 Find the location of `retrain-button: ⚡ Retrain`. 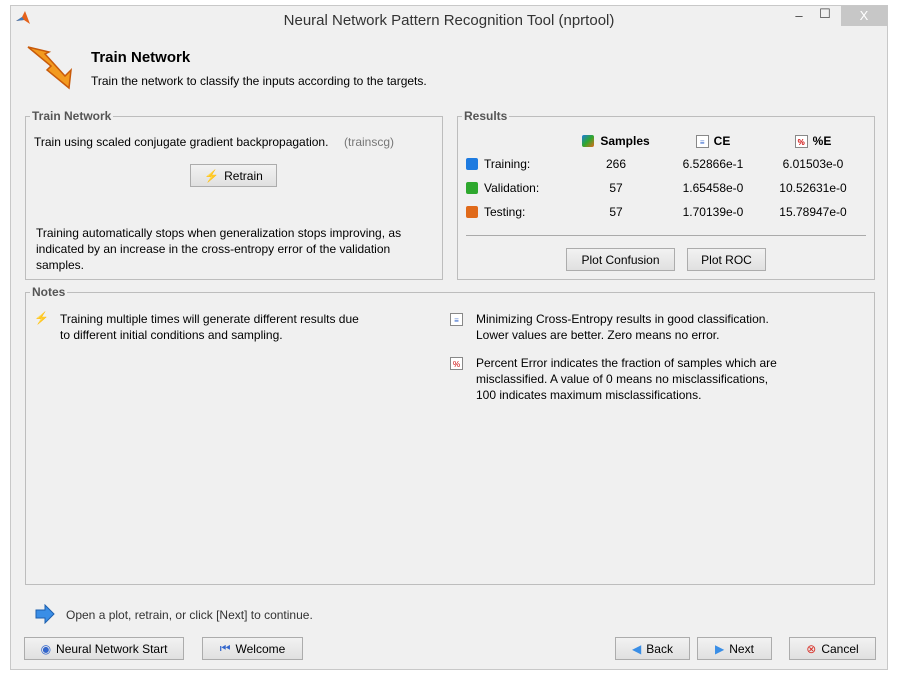

retrain-button: ⚡ Retrain is located at coordinates (233, 175).